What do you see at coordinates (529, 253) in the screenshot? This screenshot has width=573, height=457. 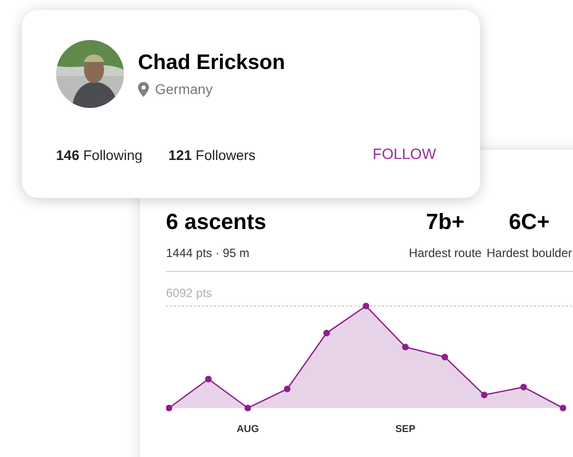 I see `grade-label: Hardest boulder` at bounding box center [529, 253].